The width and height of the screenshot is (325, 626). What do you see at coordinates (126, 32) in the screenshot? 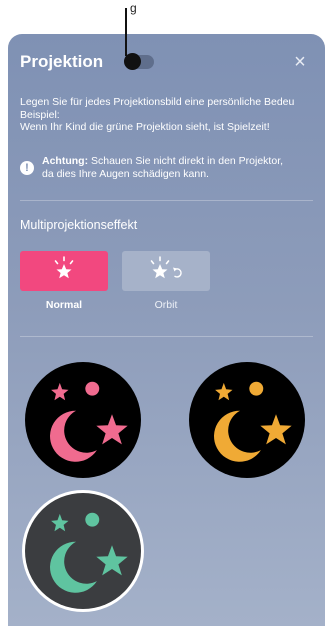
I see `pointer-line` at bounding box center [126, 32].